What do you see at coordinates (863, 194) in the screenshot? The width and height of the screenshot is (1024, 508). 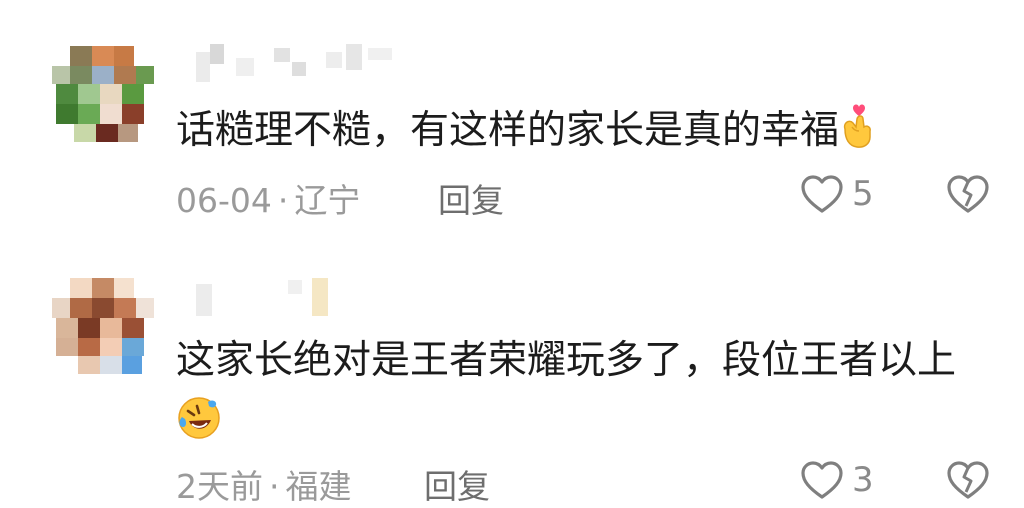 I see `like-count: 5` at bounding box center [863, 194].